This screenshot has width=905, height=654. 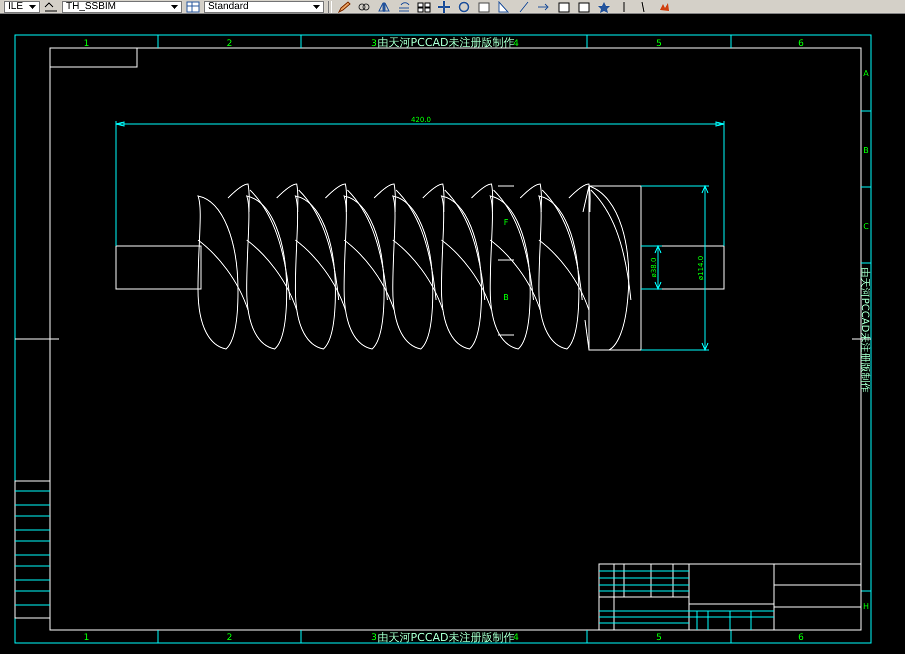 I want to click on row-letter: H, so click(x=866, y=606).